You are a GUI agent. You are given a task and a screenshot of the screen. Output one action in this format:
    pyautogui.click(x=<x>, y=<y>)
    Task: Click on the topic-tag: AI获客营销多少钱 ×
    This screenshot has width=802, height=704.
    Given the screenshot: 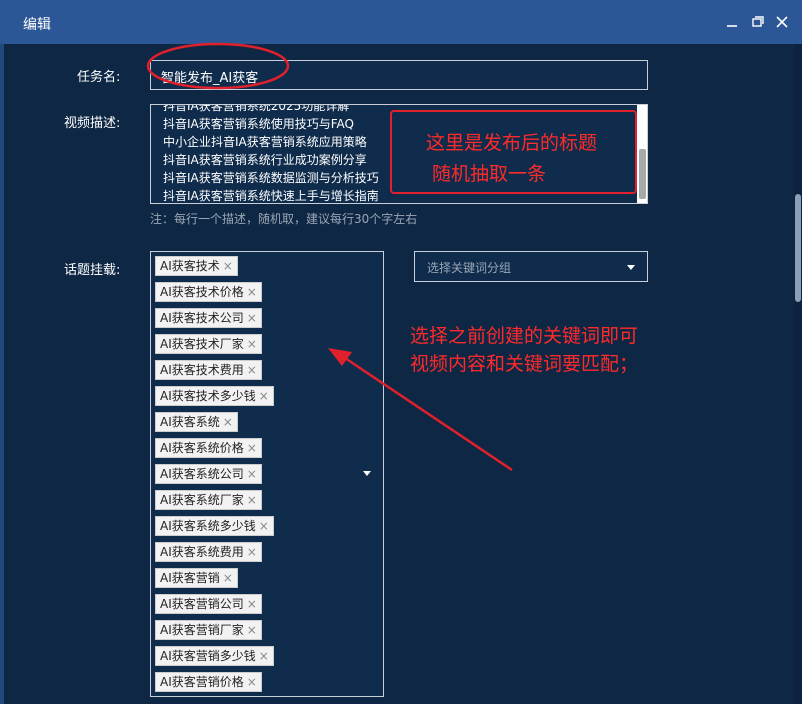 What is the action you would take?
    pyautogui.click(x=214, y=656)
    